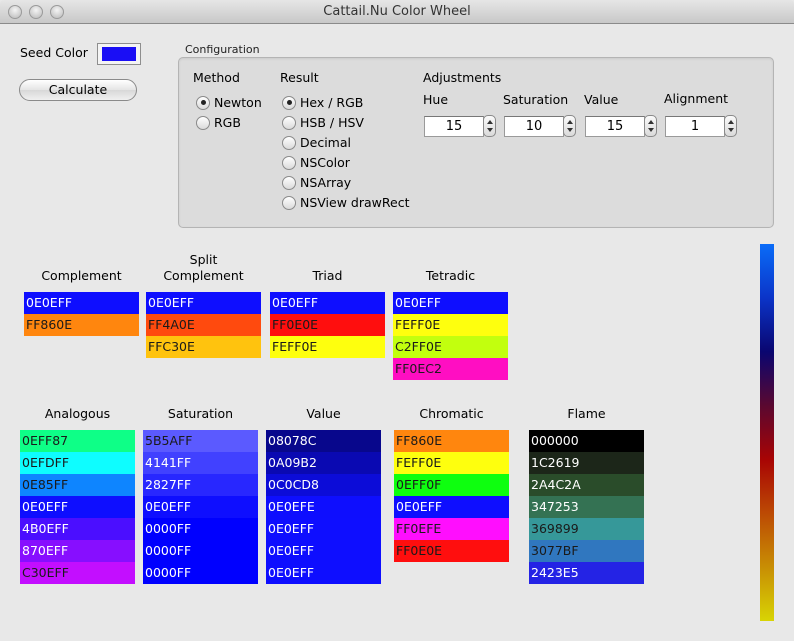  Describe the element at coordinates (586, 573) in the screenshot. I see `color-swatch: 2423E5` at that location.